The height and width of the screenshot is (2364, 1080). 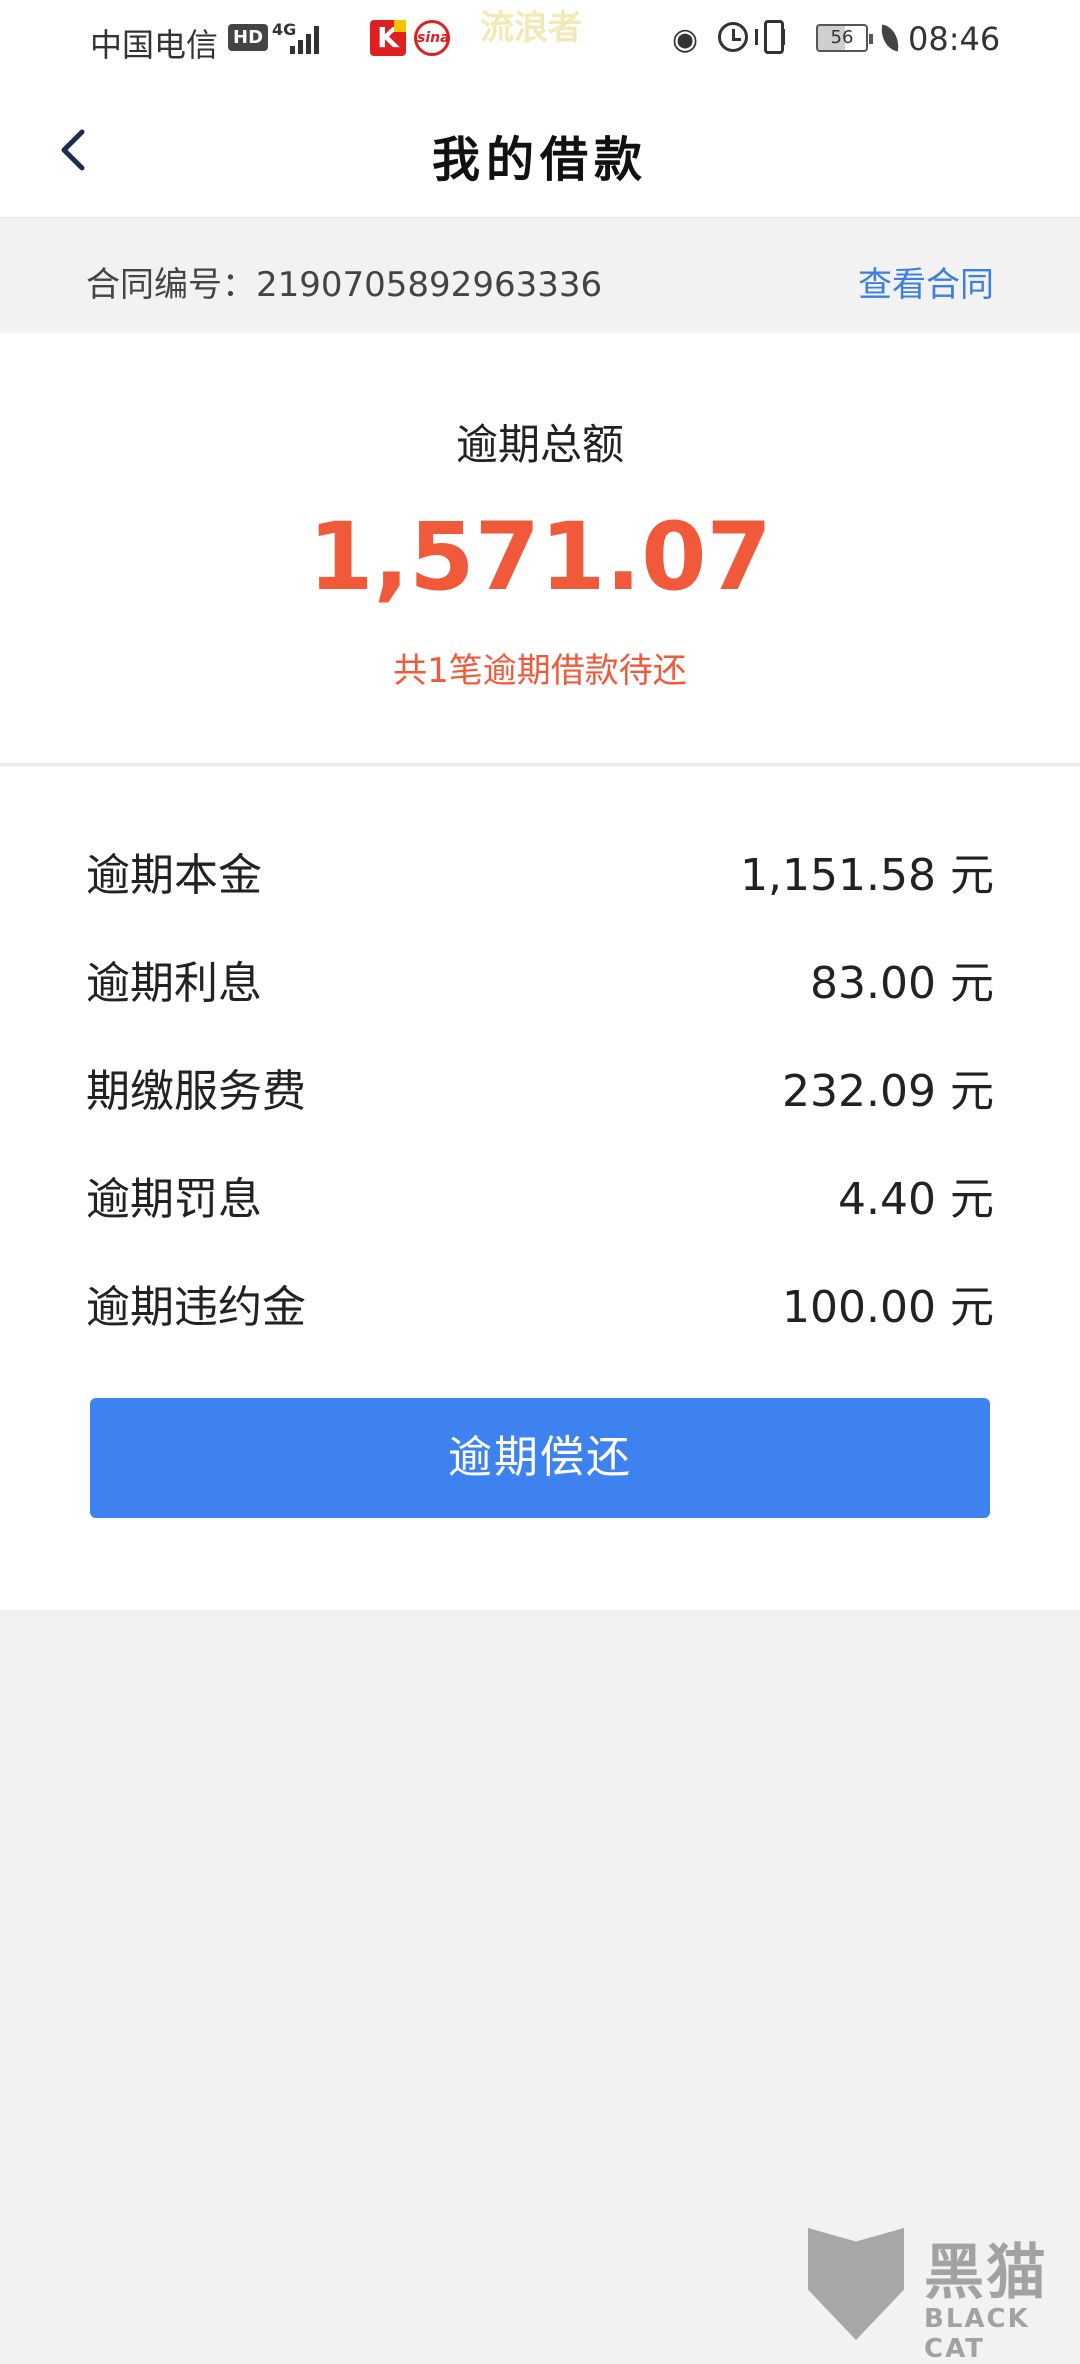 What do you see at coordinates (539, 444) in the screenshot?
I see `overdue-total-label: 逾期总额` at bounding box center [539, 444].